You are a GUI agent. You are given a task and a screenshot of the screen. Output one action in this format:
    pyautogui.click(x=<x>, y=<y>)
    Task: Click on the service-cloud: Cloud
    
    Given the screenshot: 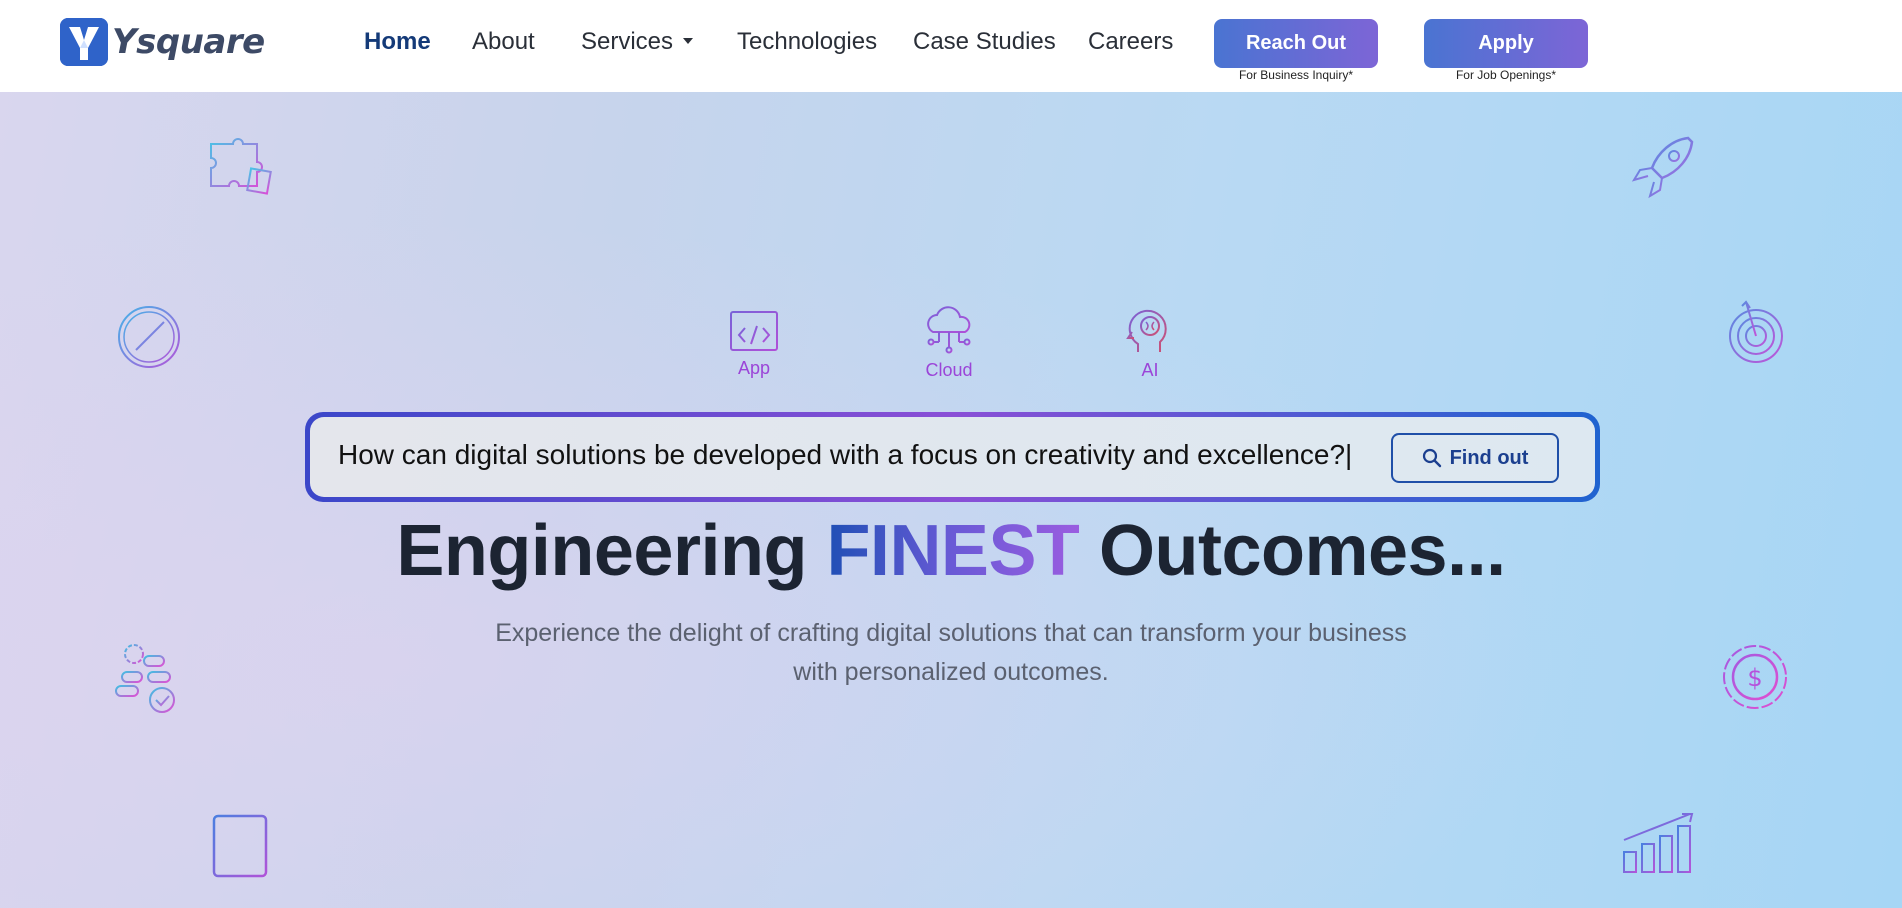 What is the action you would take?
    pyautogui.click(x=949, y=343)
    